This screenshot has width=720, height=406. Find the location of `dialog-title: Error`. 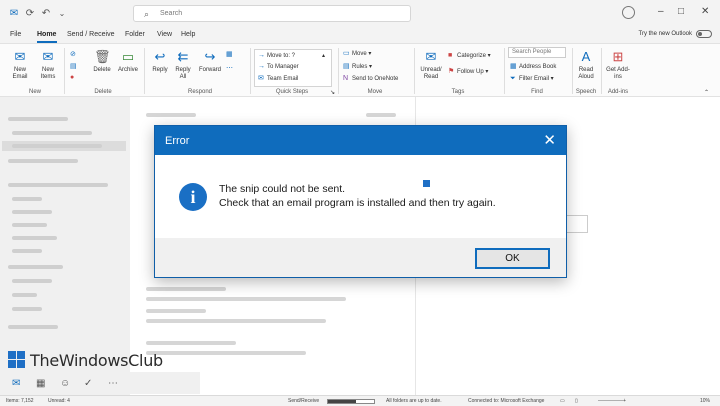

dialog-title: Error is located at coordinates (177, 141).